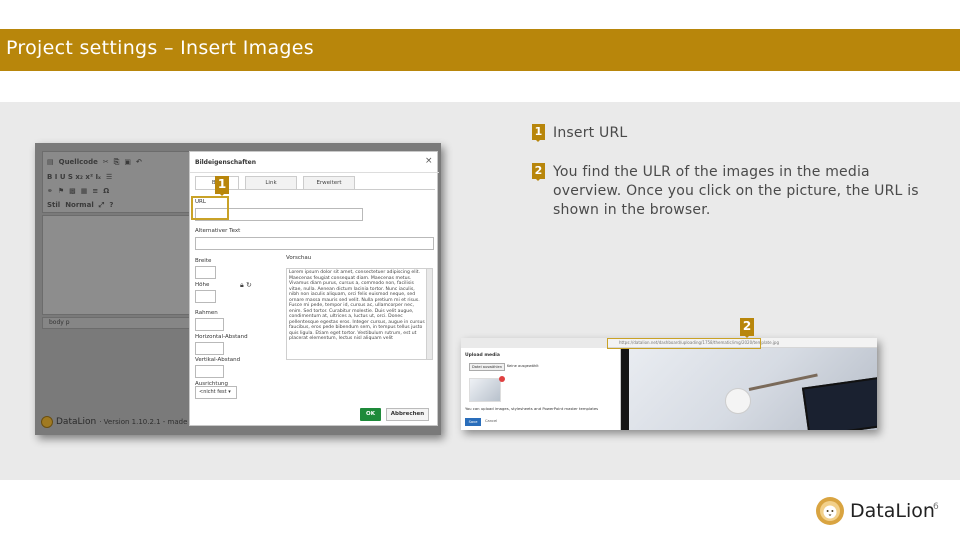 This screenshot has width=960, height=540. What do you see at coordinates (753, 389) in the screenshot?
I see `lamp-photo` at bounding box center [753, 389].